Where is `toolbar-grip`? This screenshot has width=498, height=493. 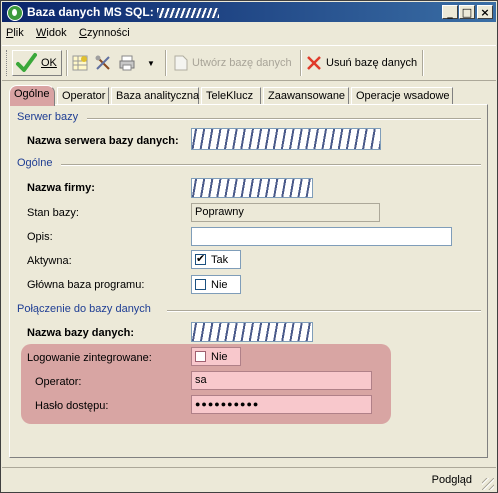
toolbar-grip is located at coordinates (8, 63).